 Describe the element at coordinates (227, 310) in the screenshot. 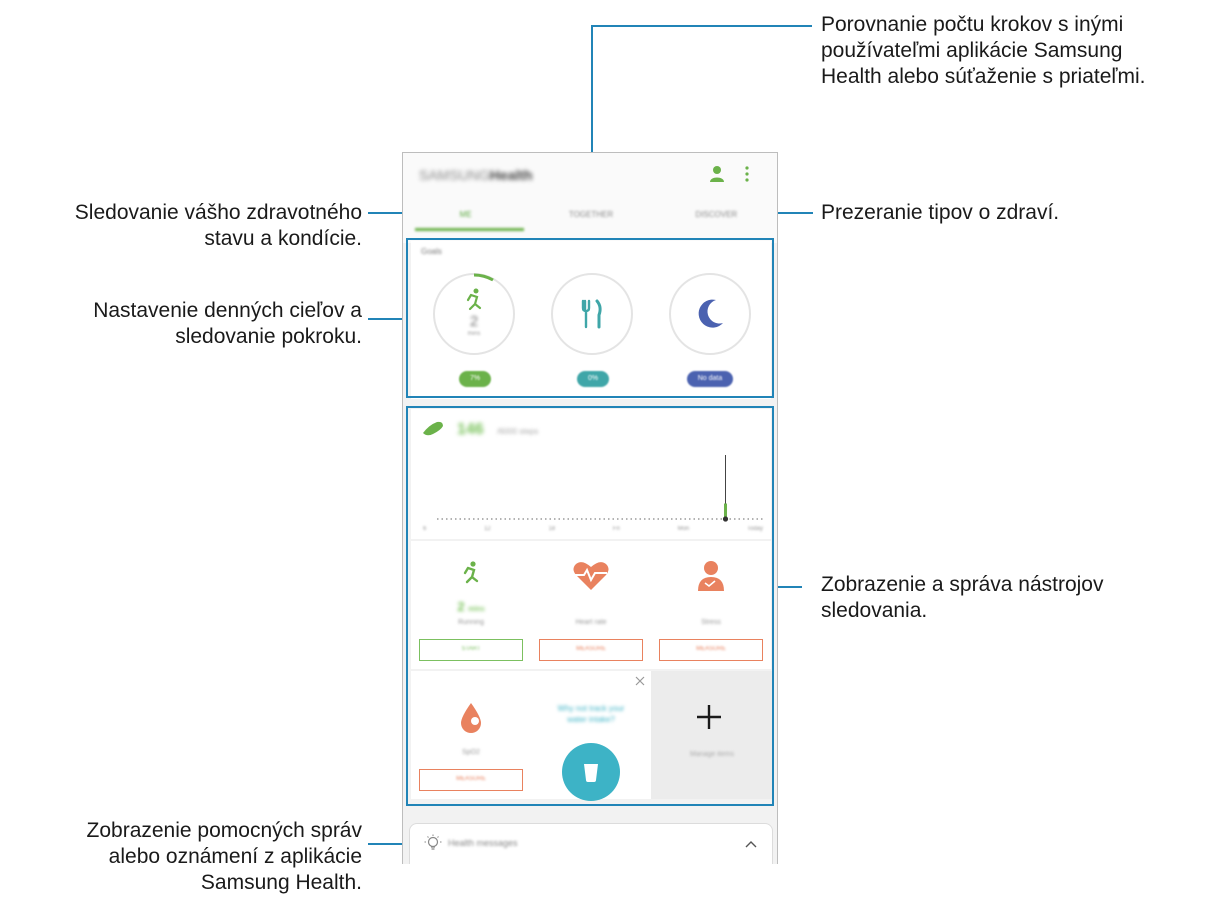

I see `callout-line: Nastavenie denných cieľov a` at that location.